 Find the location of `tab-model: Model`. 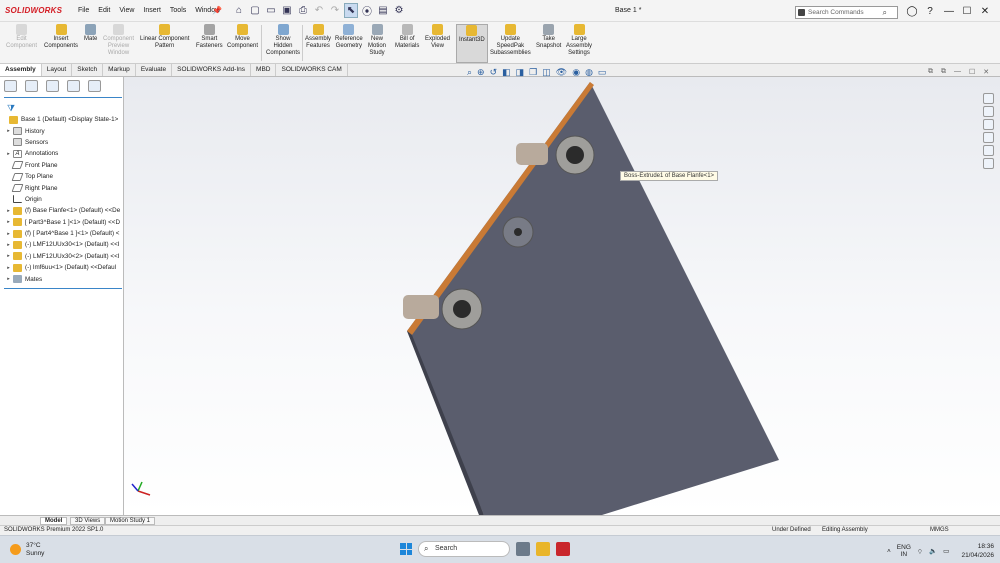

tab-model: Model is located at coordinates (54, 521).